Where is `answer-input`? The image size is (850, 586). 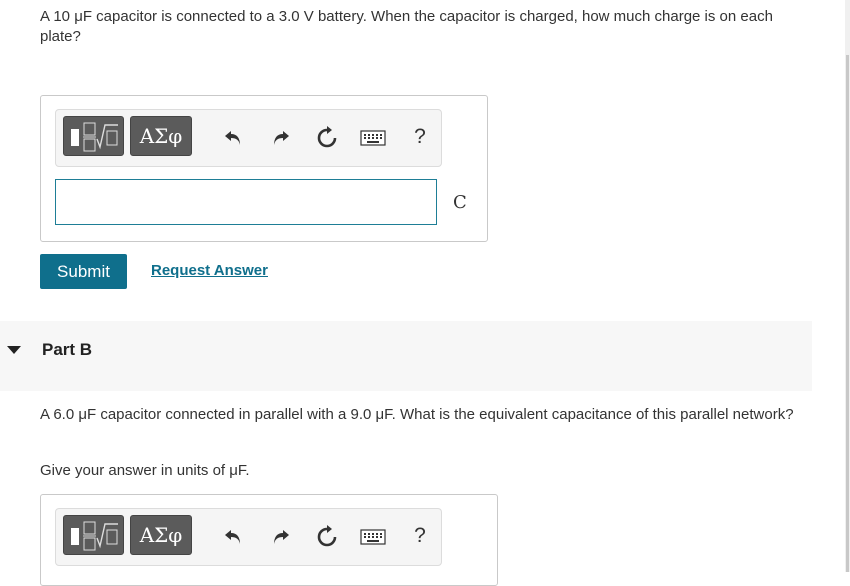
answer-input is located at coordinates (246, 202).